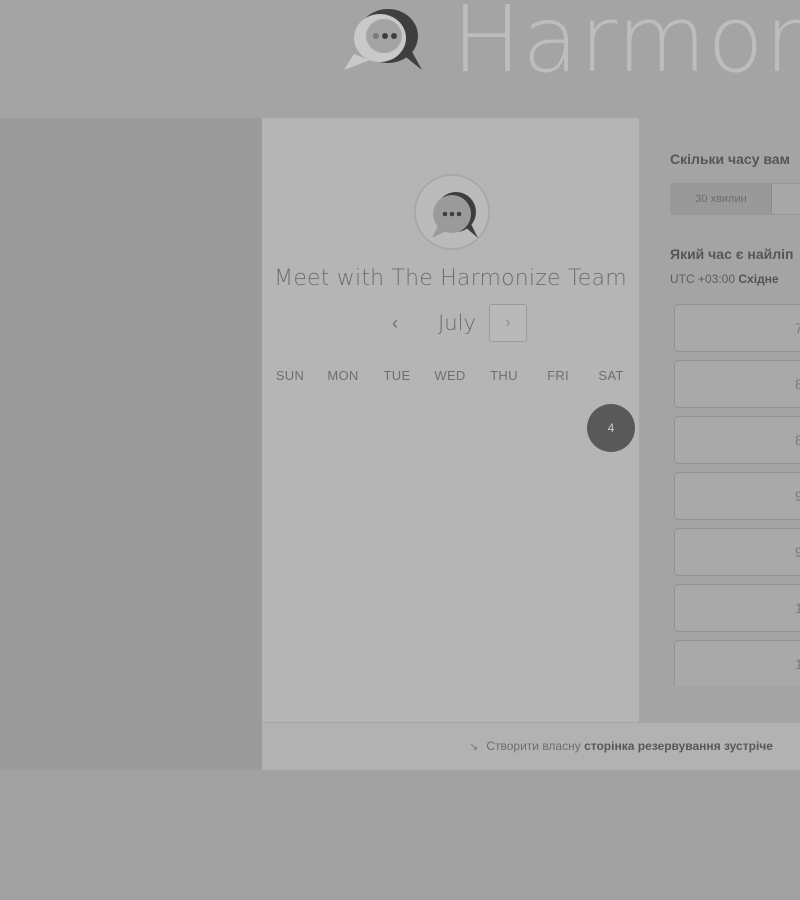 The width and height of the screenshot is (800, 900). I want to click on chat-bubble-icon, so click(455, 215).